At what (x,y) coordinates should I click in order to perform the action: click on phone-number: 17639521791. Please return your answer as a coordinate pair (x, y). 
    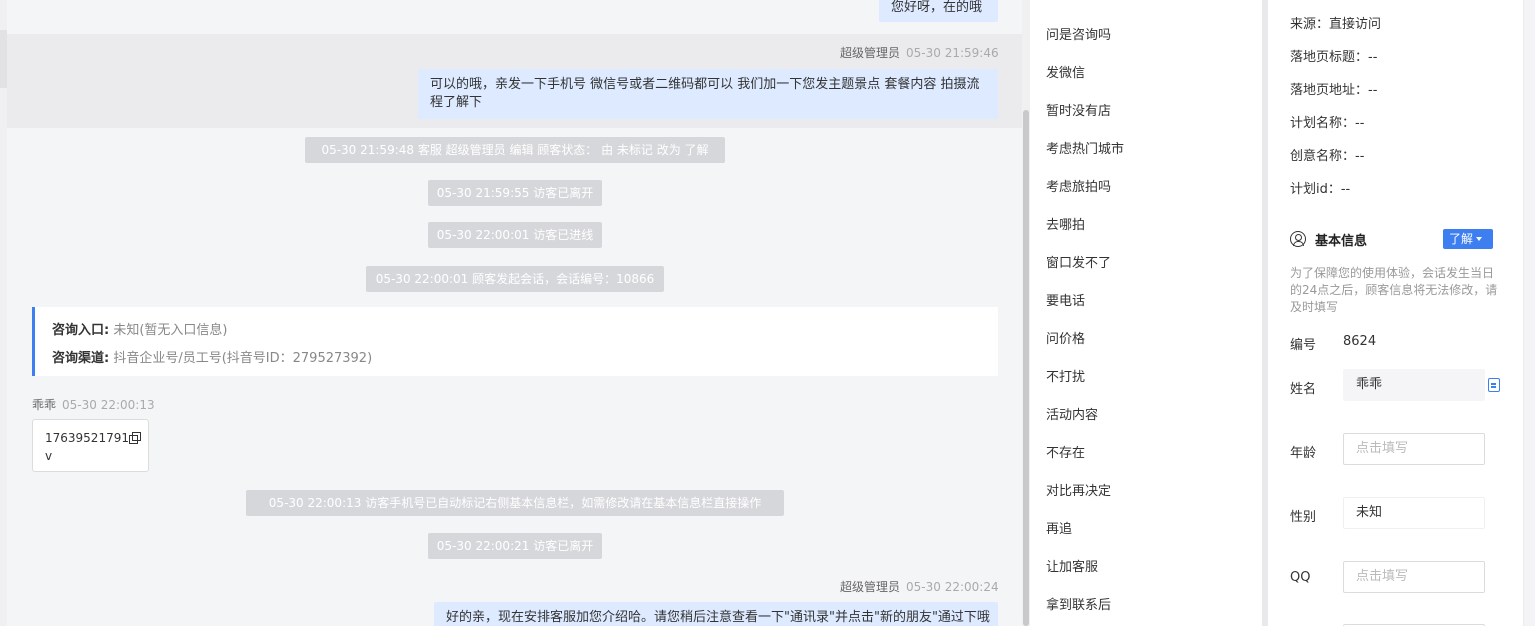
    Looking at the image, I should click on (87, 438).